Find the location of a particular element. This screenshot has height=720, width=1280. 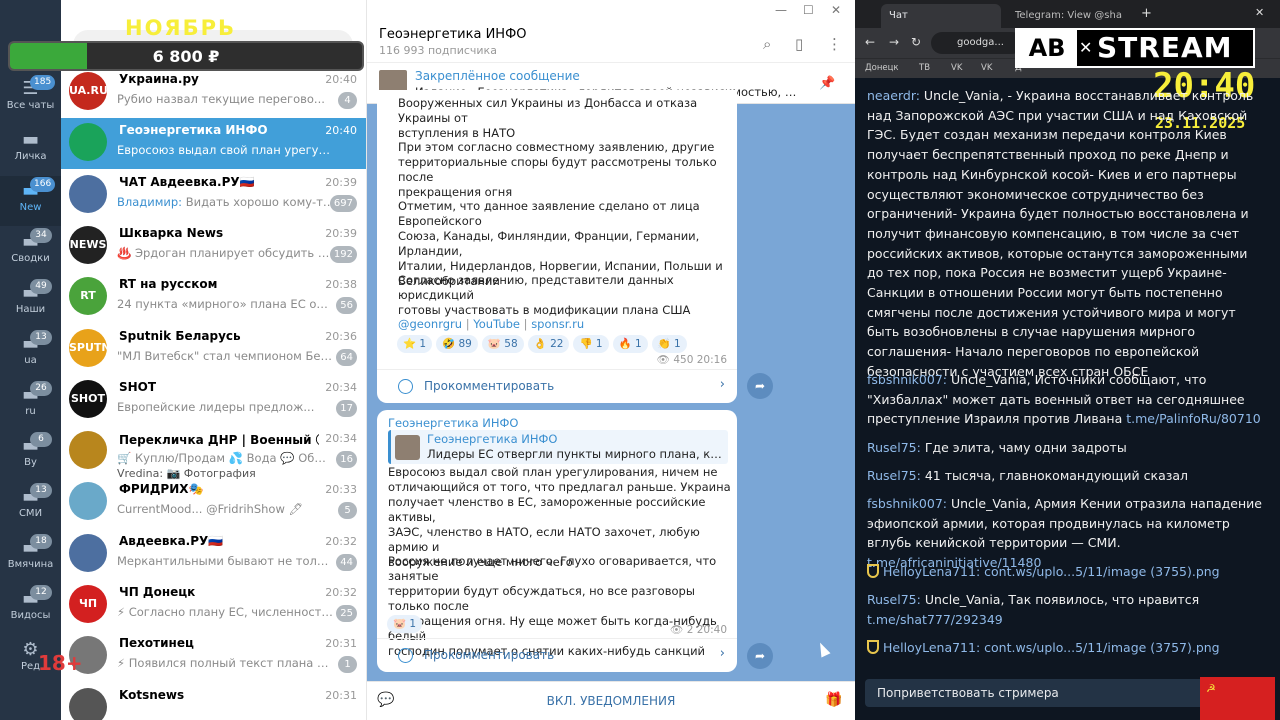

reaction-chip: ⭐ 1 is located at coordinates (415, 344).